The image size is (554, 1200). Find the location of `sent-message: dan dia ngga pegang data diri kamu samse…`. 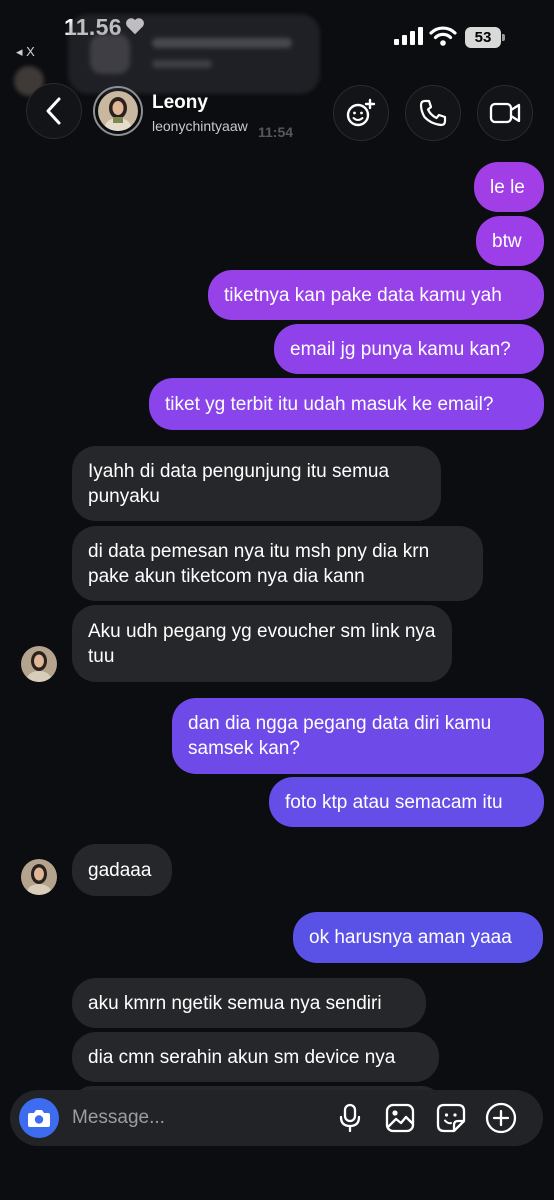

sent-message: dan dia ngga pegang data diri kamu samse… is located at coordinates (358, 736).